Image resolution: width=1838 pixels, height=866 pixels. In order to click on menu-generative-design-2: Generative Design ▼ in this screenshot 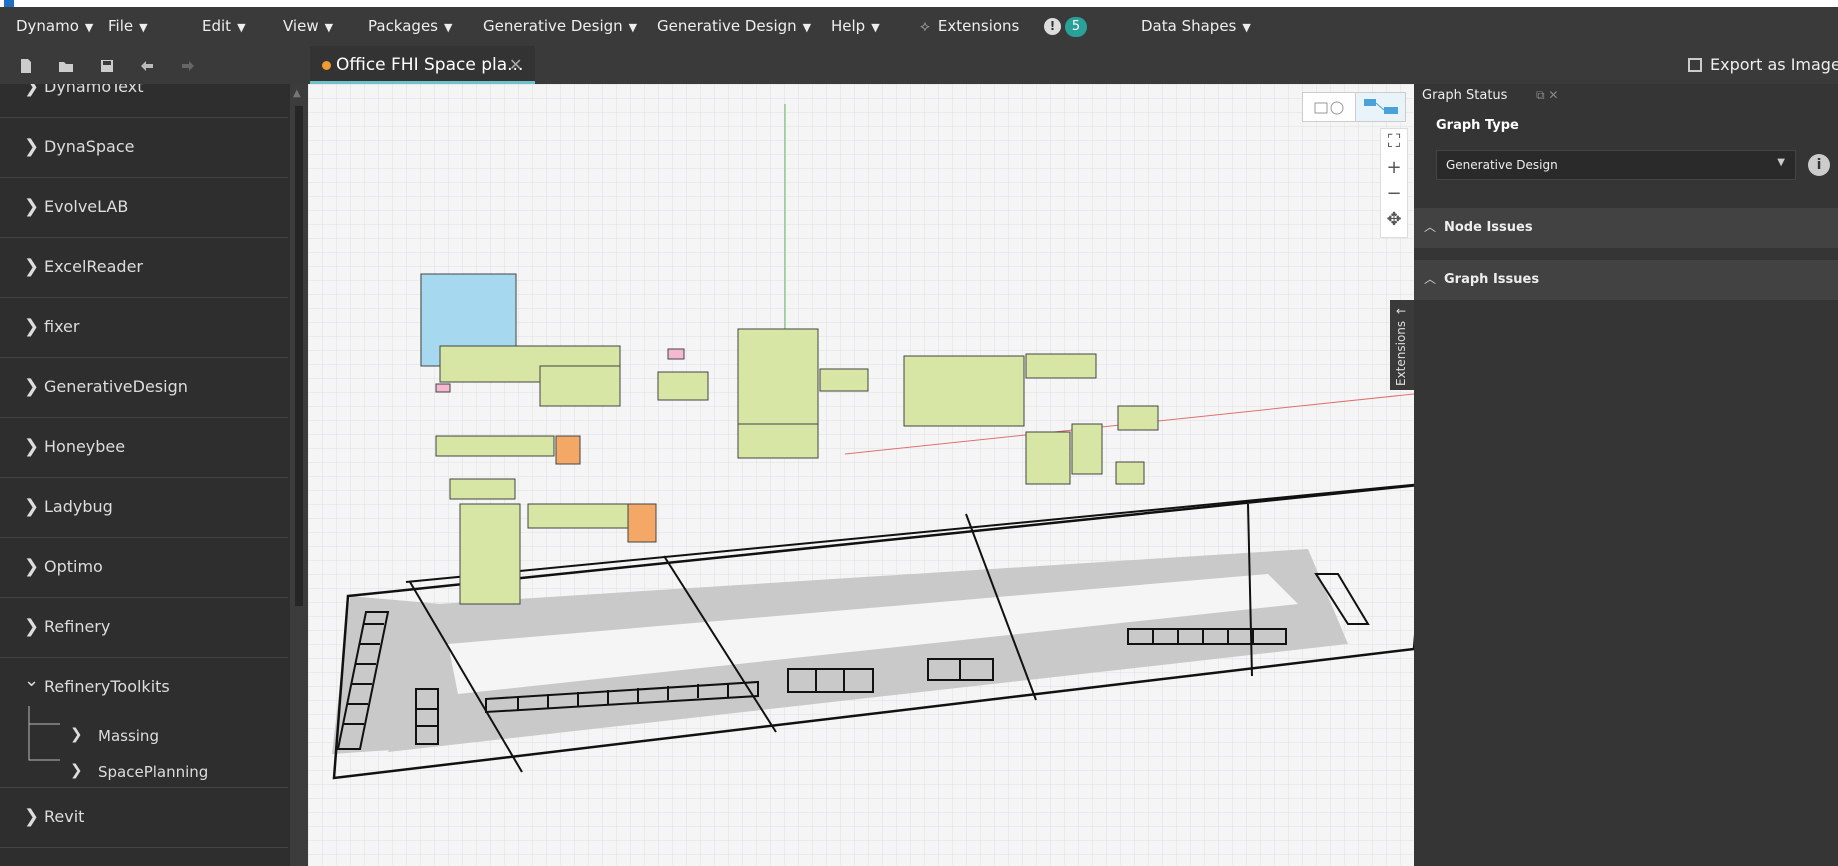, I will do `click(734, 26)`.